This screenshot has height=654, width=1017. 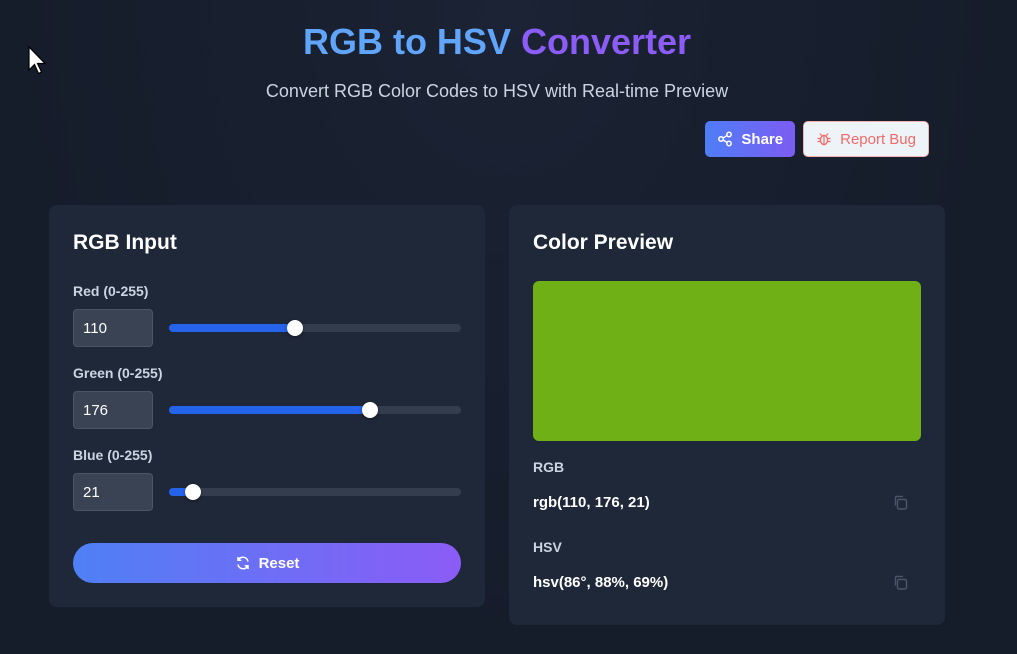 What do you see at coordinates (315, 492) in the screenshot?
I see `blue-slider` at bounding box center [315, 492].